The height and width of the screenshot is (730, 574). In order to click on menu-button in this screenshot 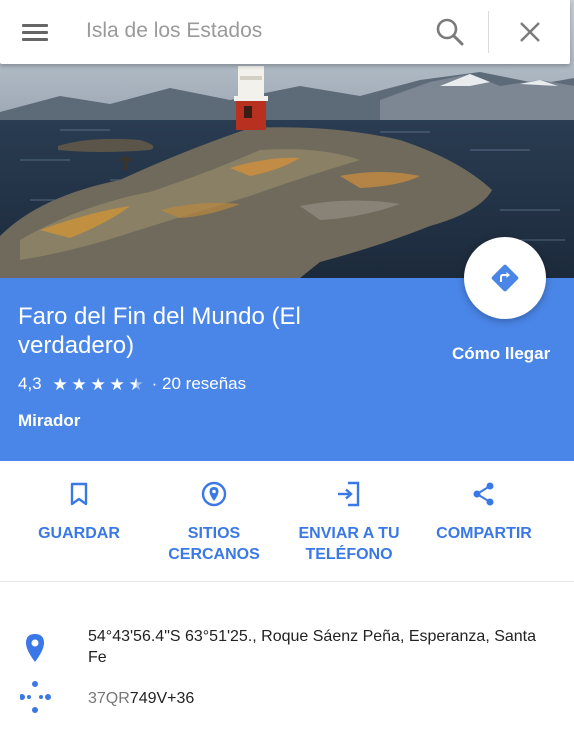, I will do `click(34, 32)`.